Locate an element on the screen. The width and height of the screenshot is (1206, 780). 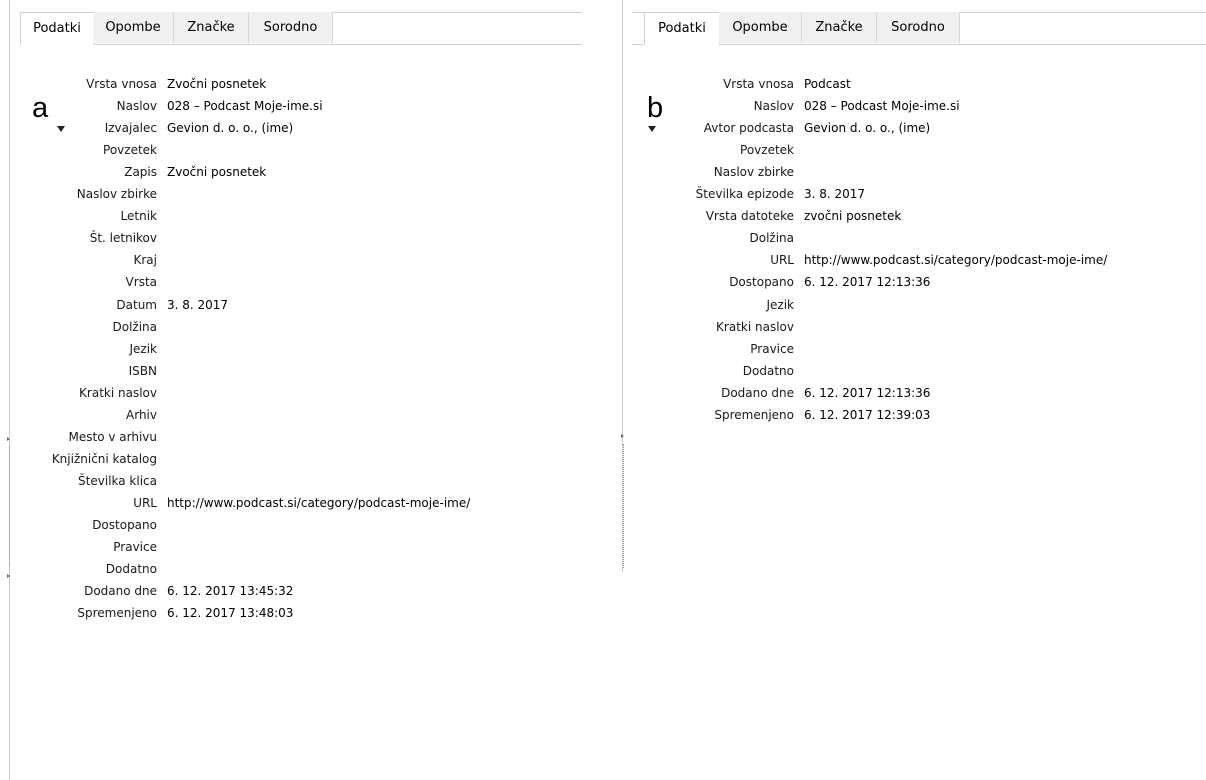
field-label: Povzetek is located at coordinates (767, 150).